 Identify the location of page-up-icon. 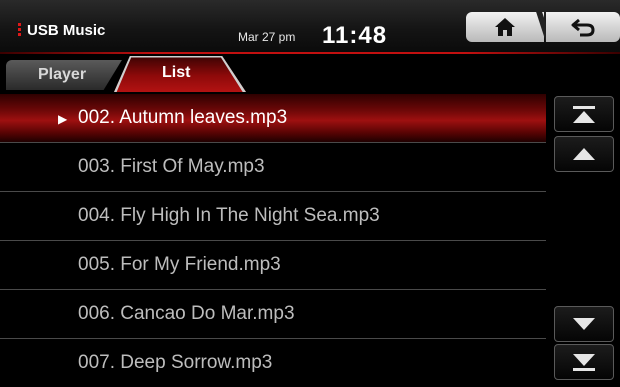
(584, 154).